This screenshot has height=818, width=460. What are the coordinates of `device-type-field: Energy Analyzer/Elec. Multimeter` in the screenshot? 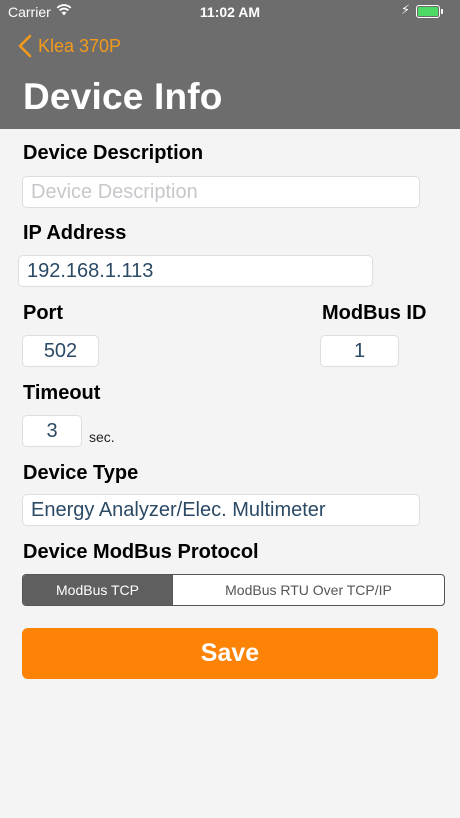 It's located at (221, 510).